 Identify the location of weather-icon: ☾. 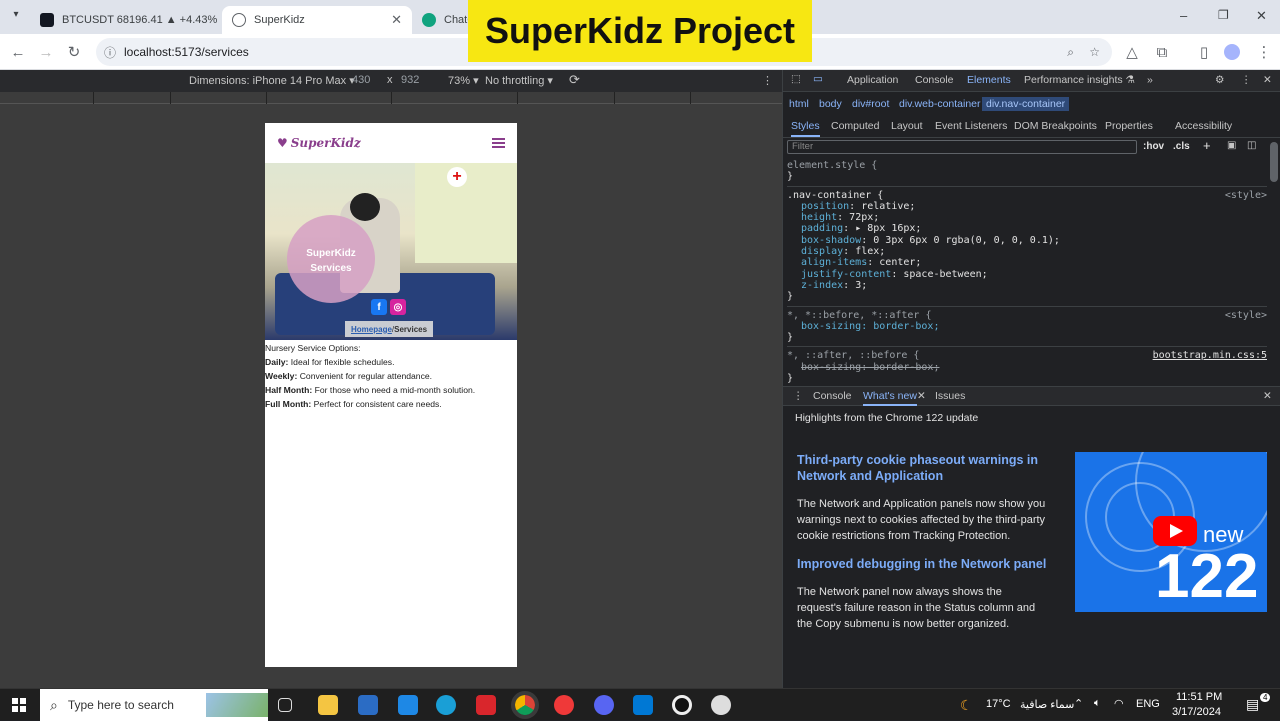
(966, 705).